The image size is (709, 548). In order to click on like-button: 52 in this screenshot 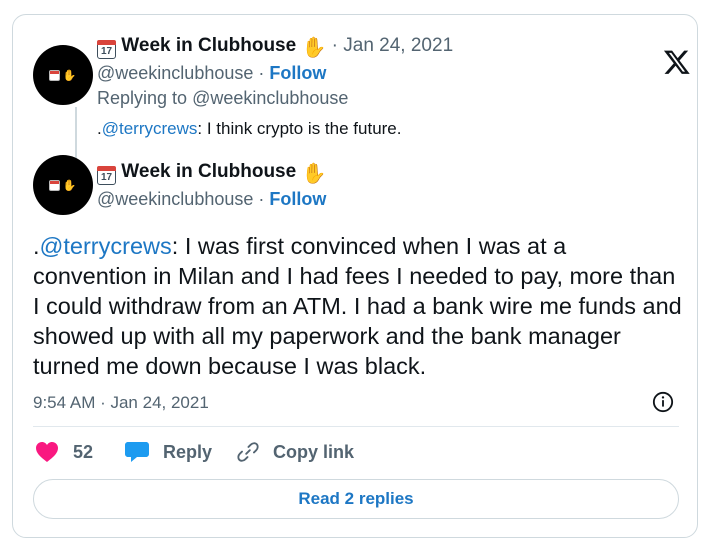, I will do `click(64, 452)`.